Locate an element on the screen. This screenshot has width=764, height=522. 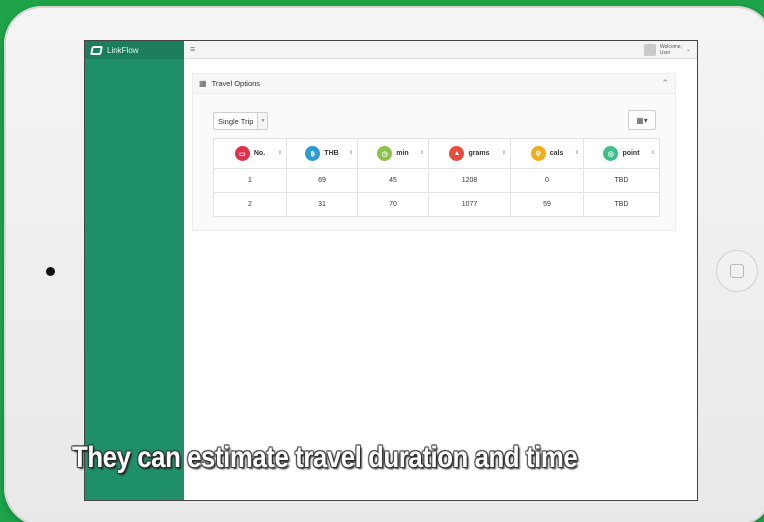
target-icon: ◎ is located at coordinates (611, 153).